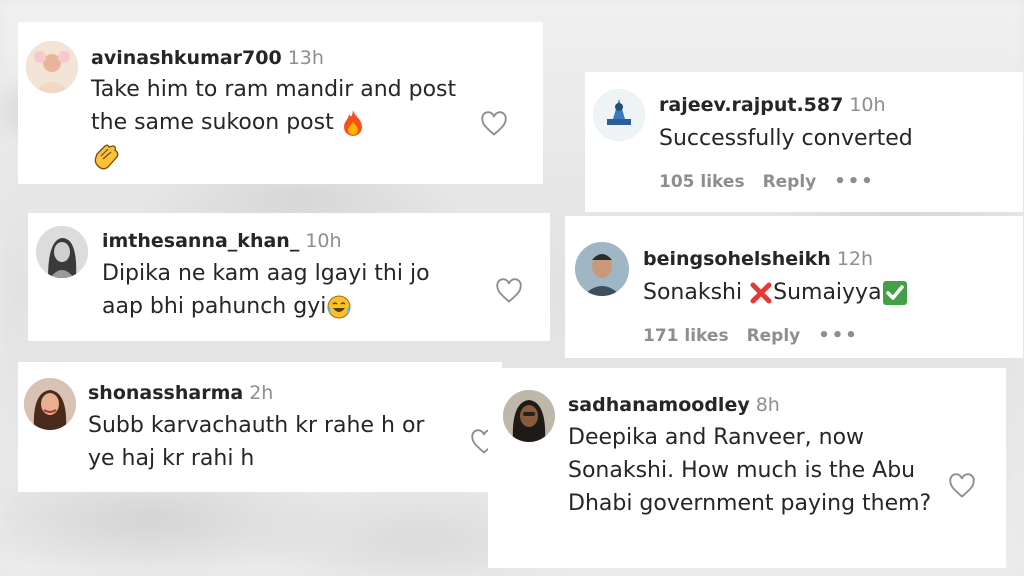 The width and height of the screenshot is (1024, 576). I want to click on check-mark-emoji, so click(894, 293).